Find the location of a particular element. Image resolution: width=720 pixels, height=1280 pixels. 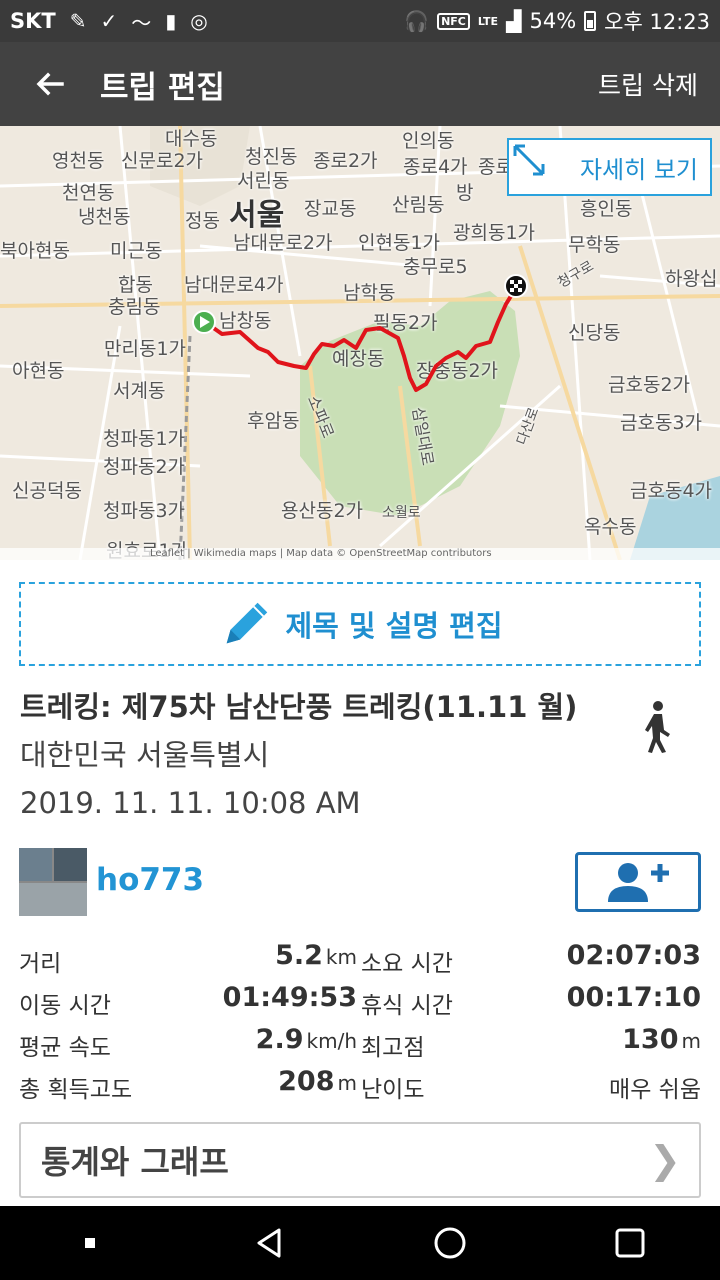

moving-time-label: 이동 시간 is located at coordinates (65, 1006).